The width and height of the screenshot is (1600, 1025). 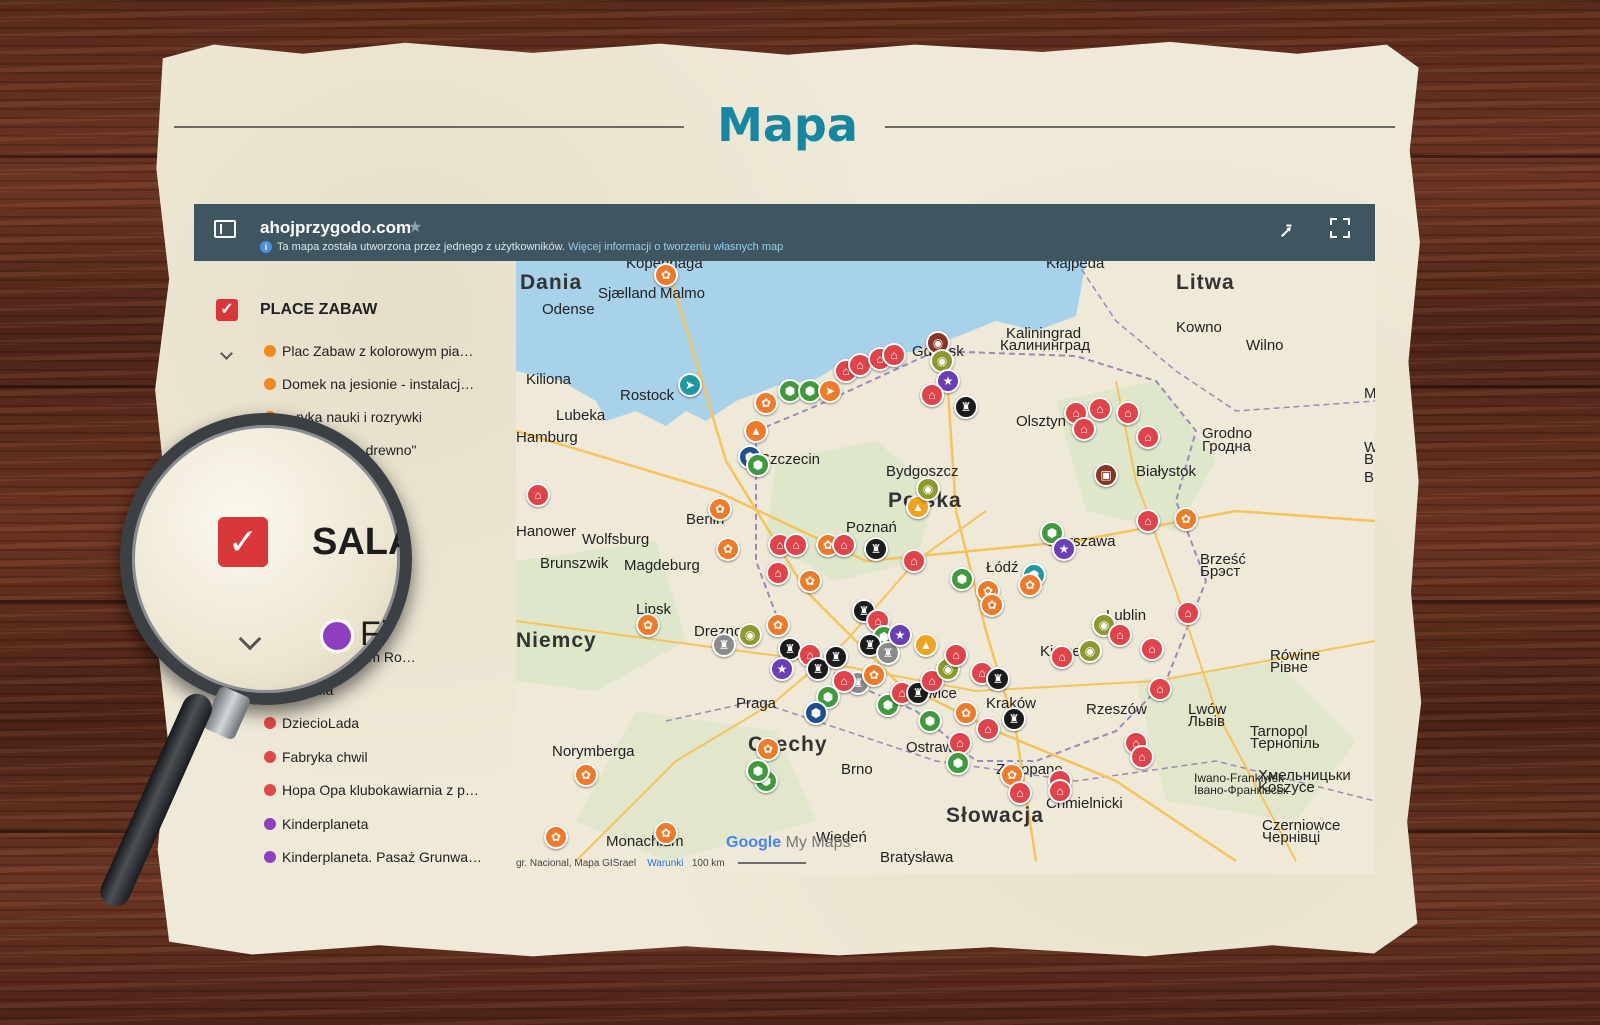 What do you see at coordinates (374, 634) in the screenshot?
I see `magnified-item-text: Fi` at bounding box center [374, 634].